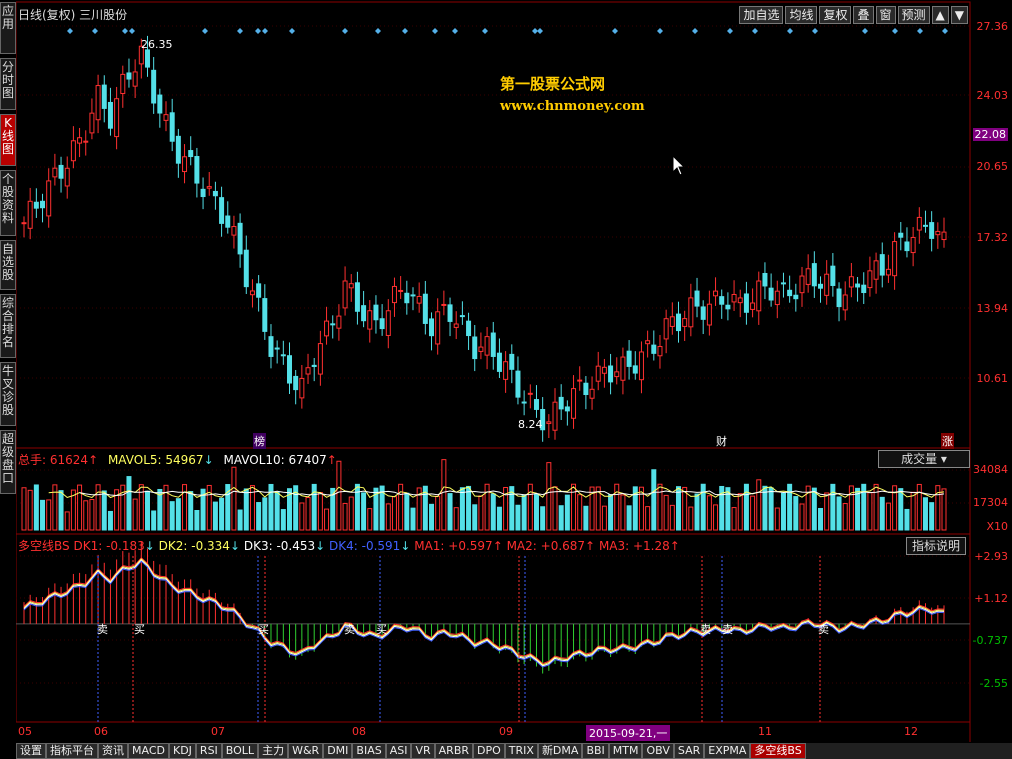 The width and height of the screenshot is (1012, 759). What do you see at coordinates (259, 441) in the screenshot?
I see `event-marker-bang: 榜` at bounding box center [259, 441].